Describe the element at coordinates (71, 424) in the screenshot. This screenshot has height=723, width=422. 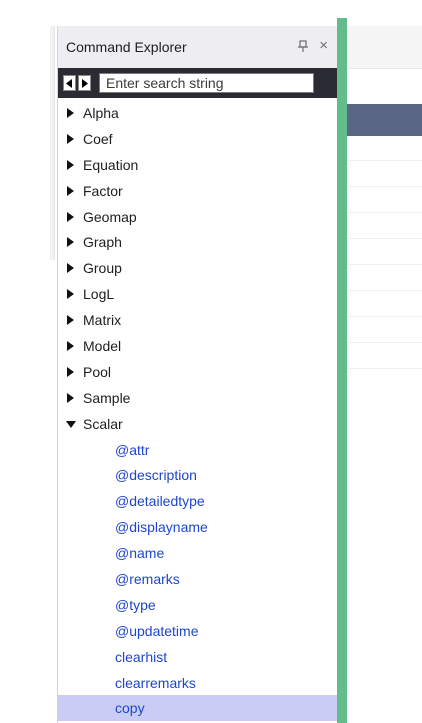
I see `caret-down-icon` at that location.